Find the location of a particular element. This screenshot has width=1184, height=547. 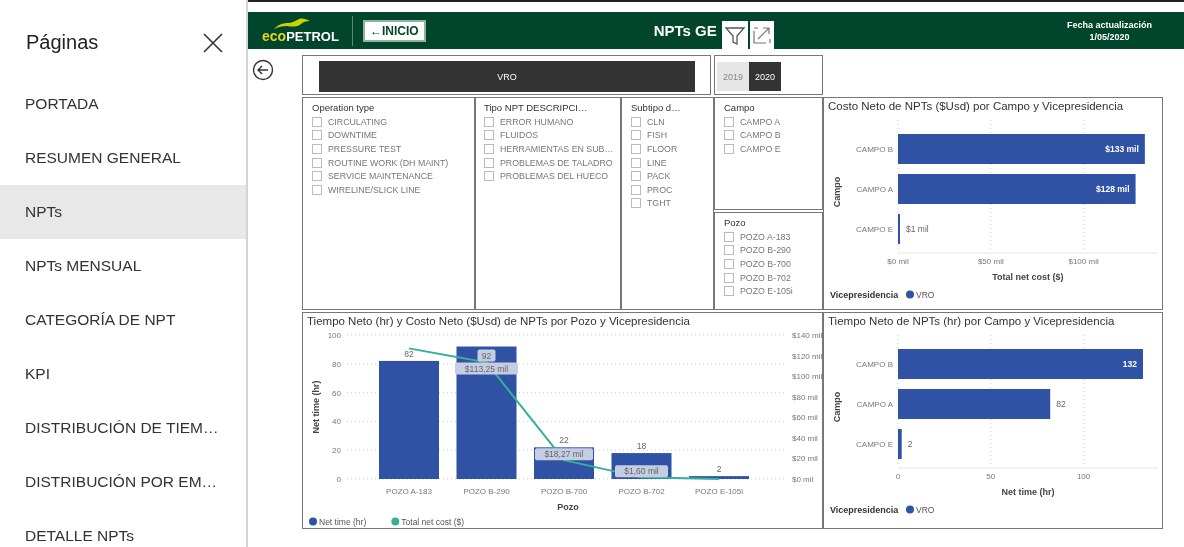

slicer-option: POZO B-700 is located at coordinates (765, 264).